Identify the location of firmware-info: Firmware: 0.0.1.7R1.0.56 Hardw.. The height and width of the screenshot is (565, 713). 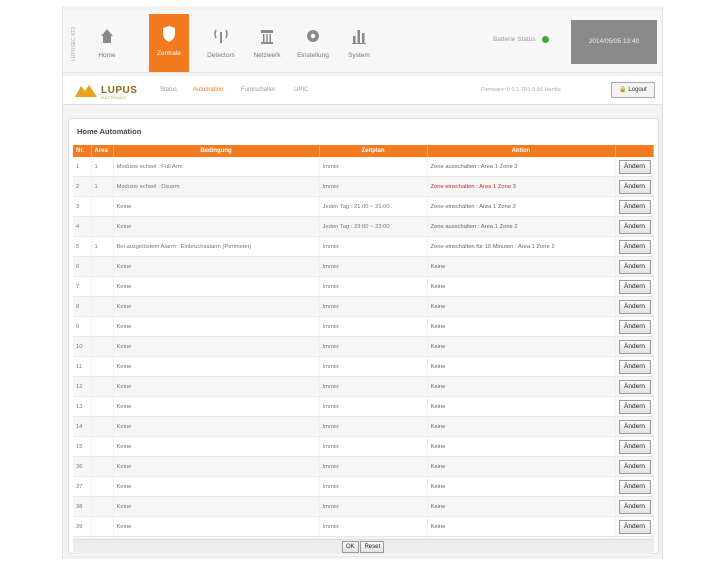
(521, 90).